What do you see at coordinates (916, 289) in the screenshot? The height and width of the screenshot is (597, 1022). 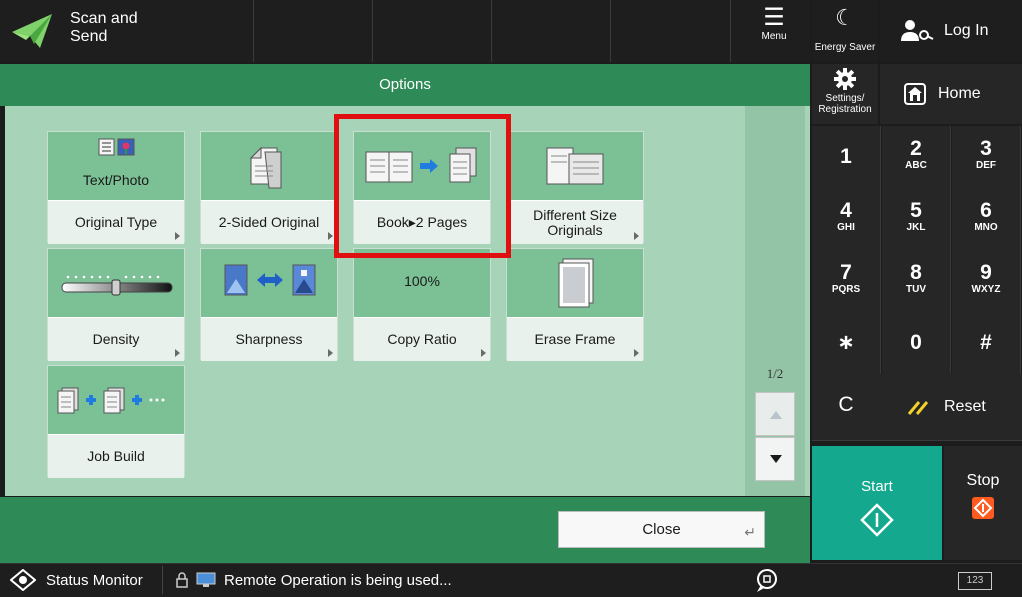 I see `key-letters: TUV` at bounding box center [916, 289].